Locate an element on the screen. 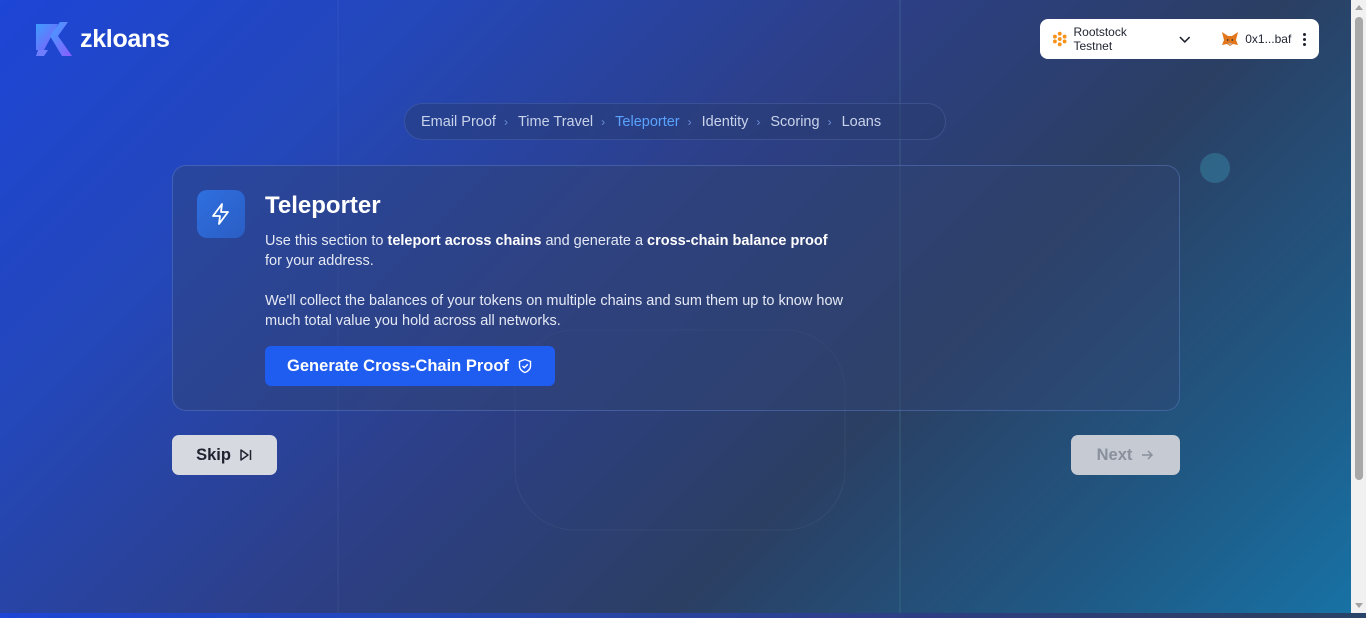 The image size is (1366, 618). chevron-down-icon is located at coordinates (1184, 40).